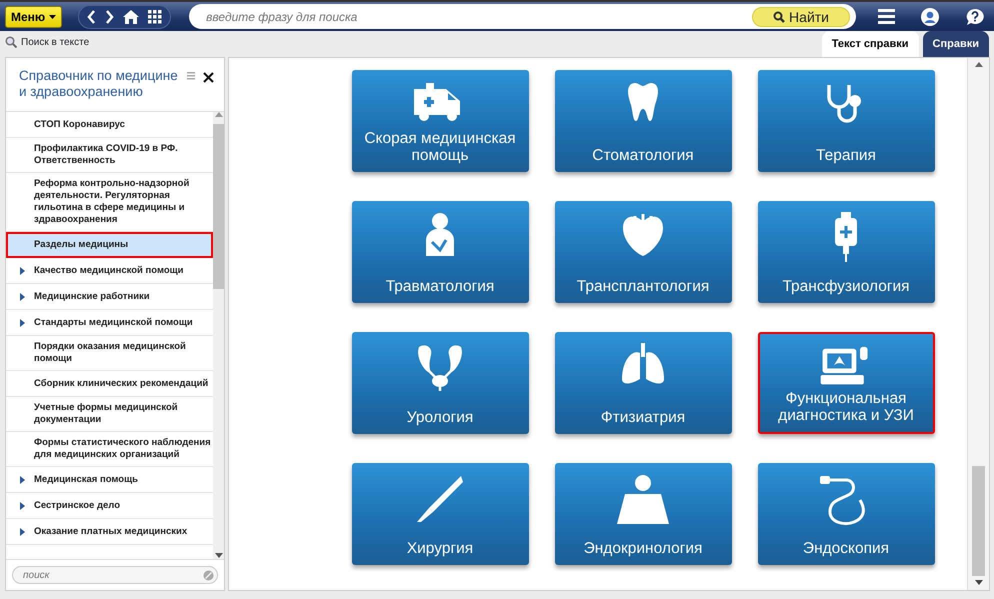 The width and height of the screenshot is (994, 599). Describe the element at coordinates (440, 234) in the screenshot. I see `person-icon` at that location.